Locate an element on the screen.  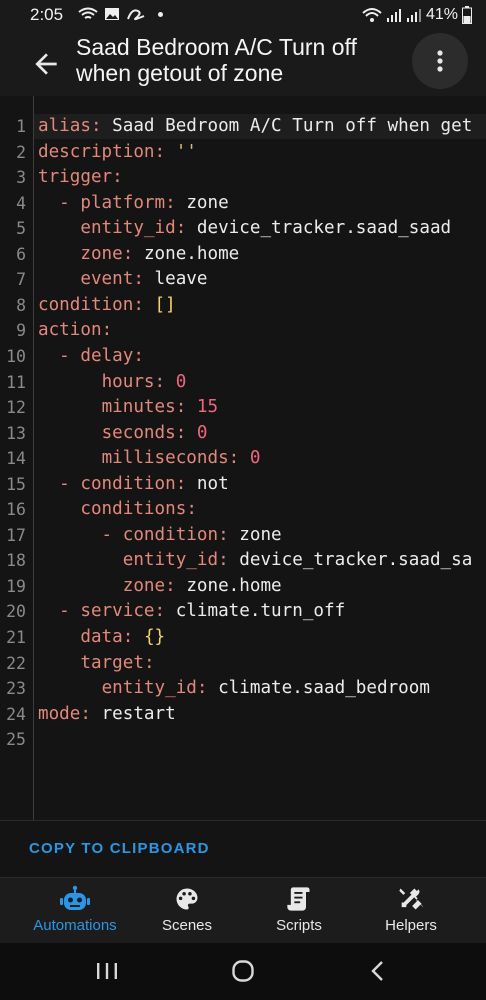
robot-icon is located at coordinates (75, 897).